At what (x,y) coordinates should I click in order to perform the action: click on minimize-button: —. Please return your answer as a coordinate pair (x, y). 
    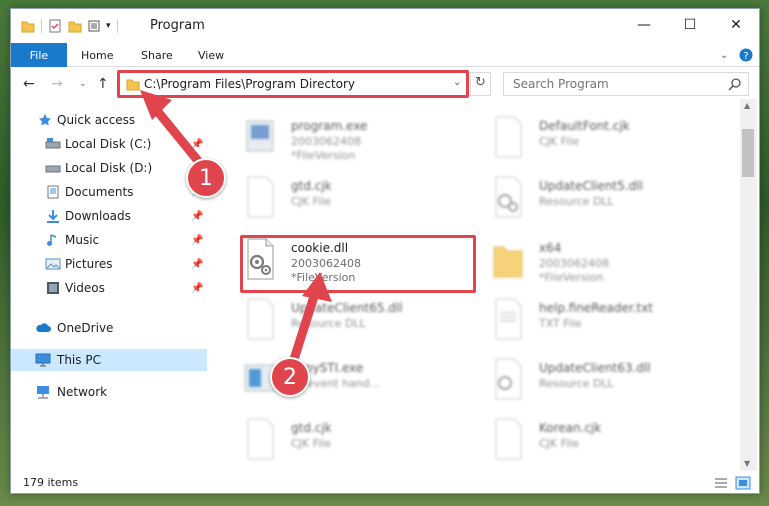
    Looking at the image, I should click on (644, 25).